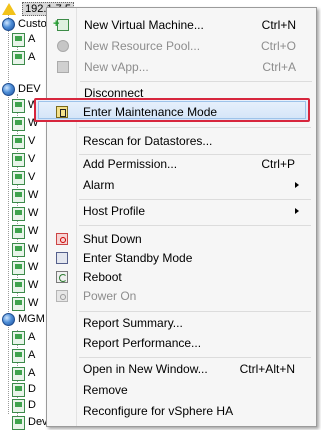 The height and width of the screenshot is (430, 321). What do you see at coordinates (8, 214) in the screenshot?
I see `tree-connector` at bounding box center [8, 214].